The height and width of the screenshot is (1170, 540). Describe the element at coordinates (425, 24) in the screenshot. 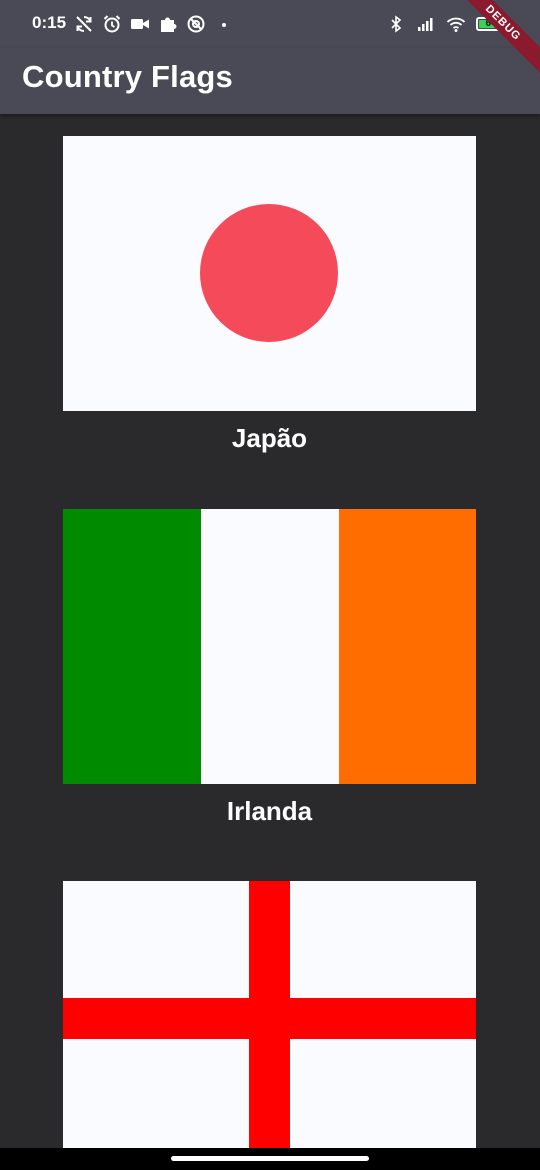

I see `signal-icon` at that location.